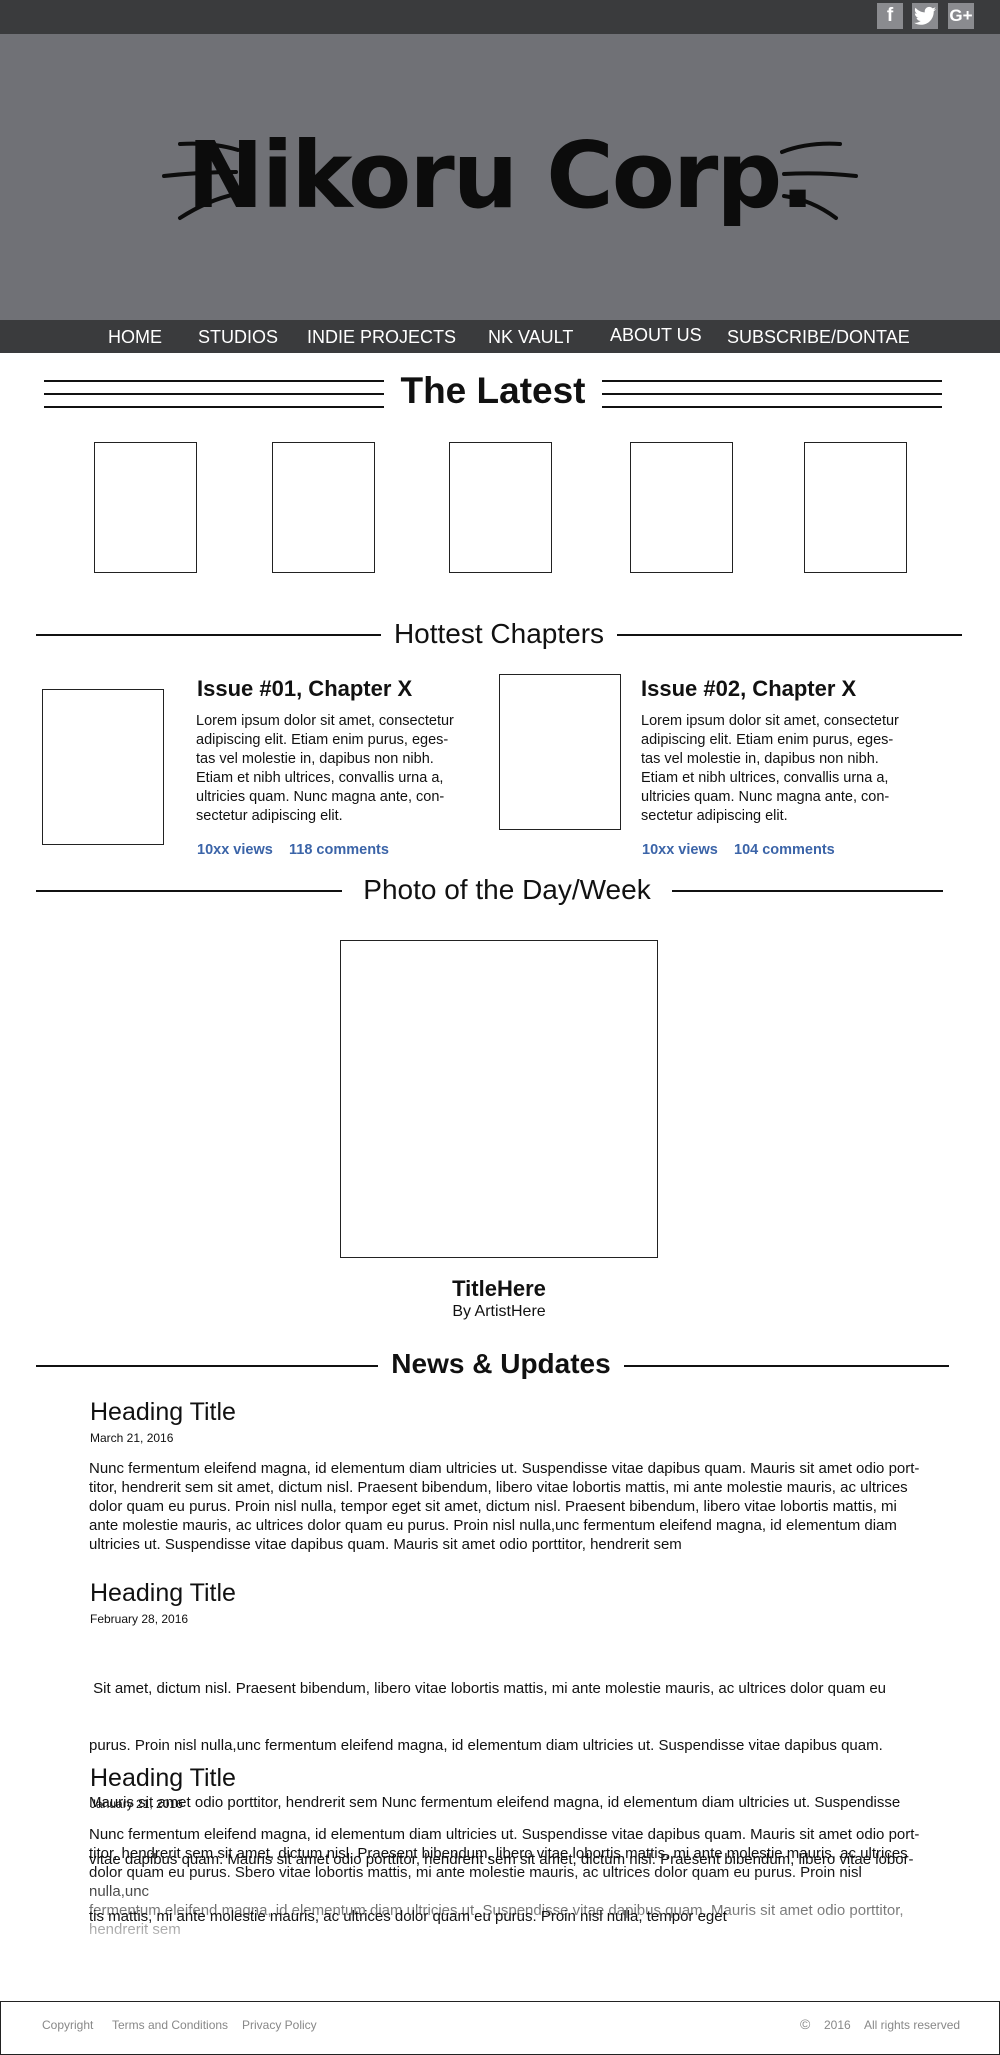 The height and width of the screenshot is (2055, 1000). I want to click on photo-caption-artist: By ArtistHere, so click(499, 1311).